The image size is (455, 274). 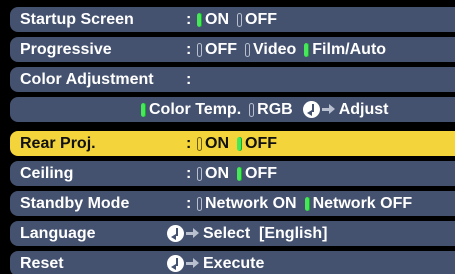 I want to click on menu-item-ceiling: Ceiling : ON OFF, so click(x=232, y=173).